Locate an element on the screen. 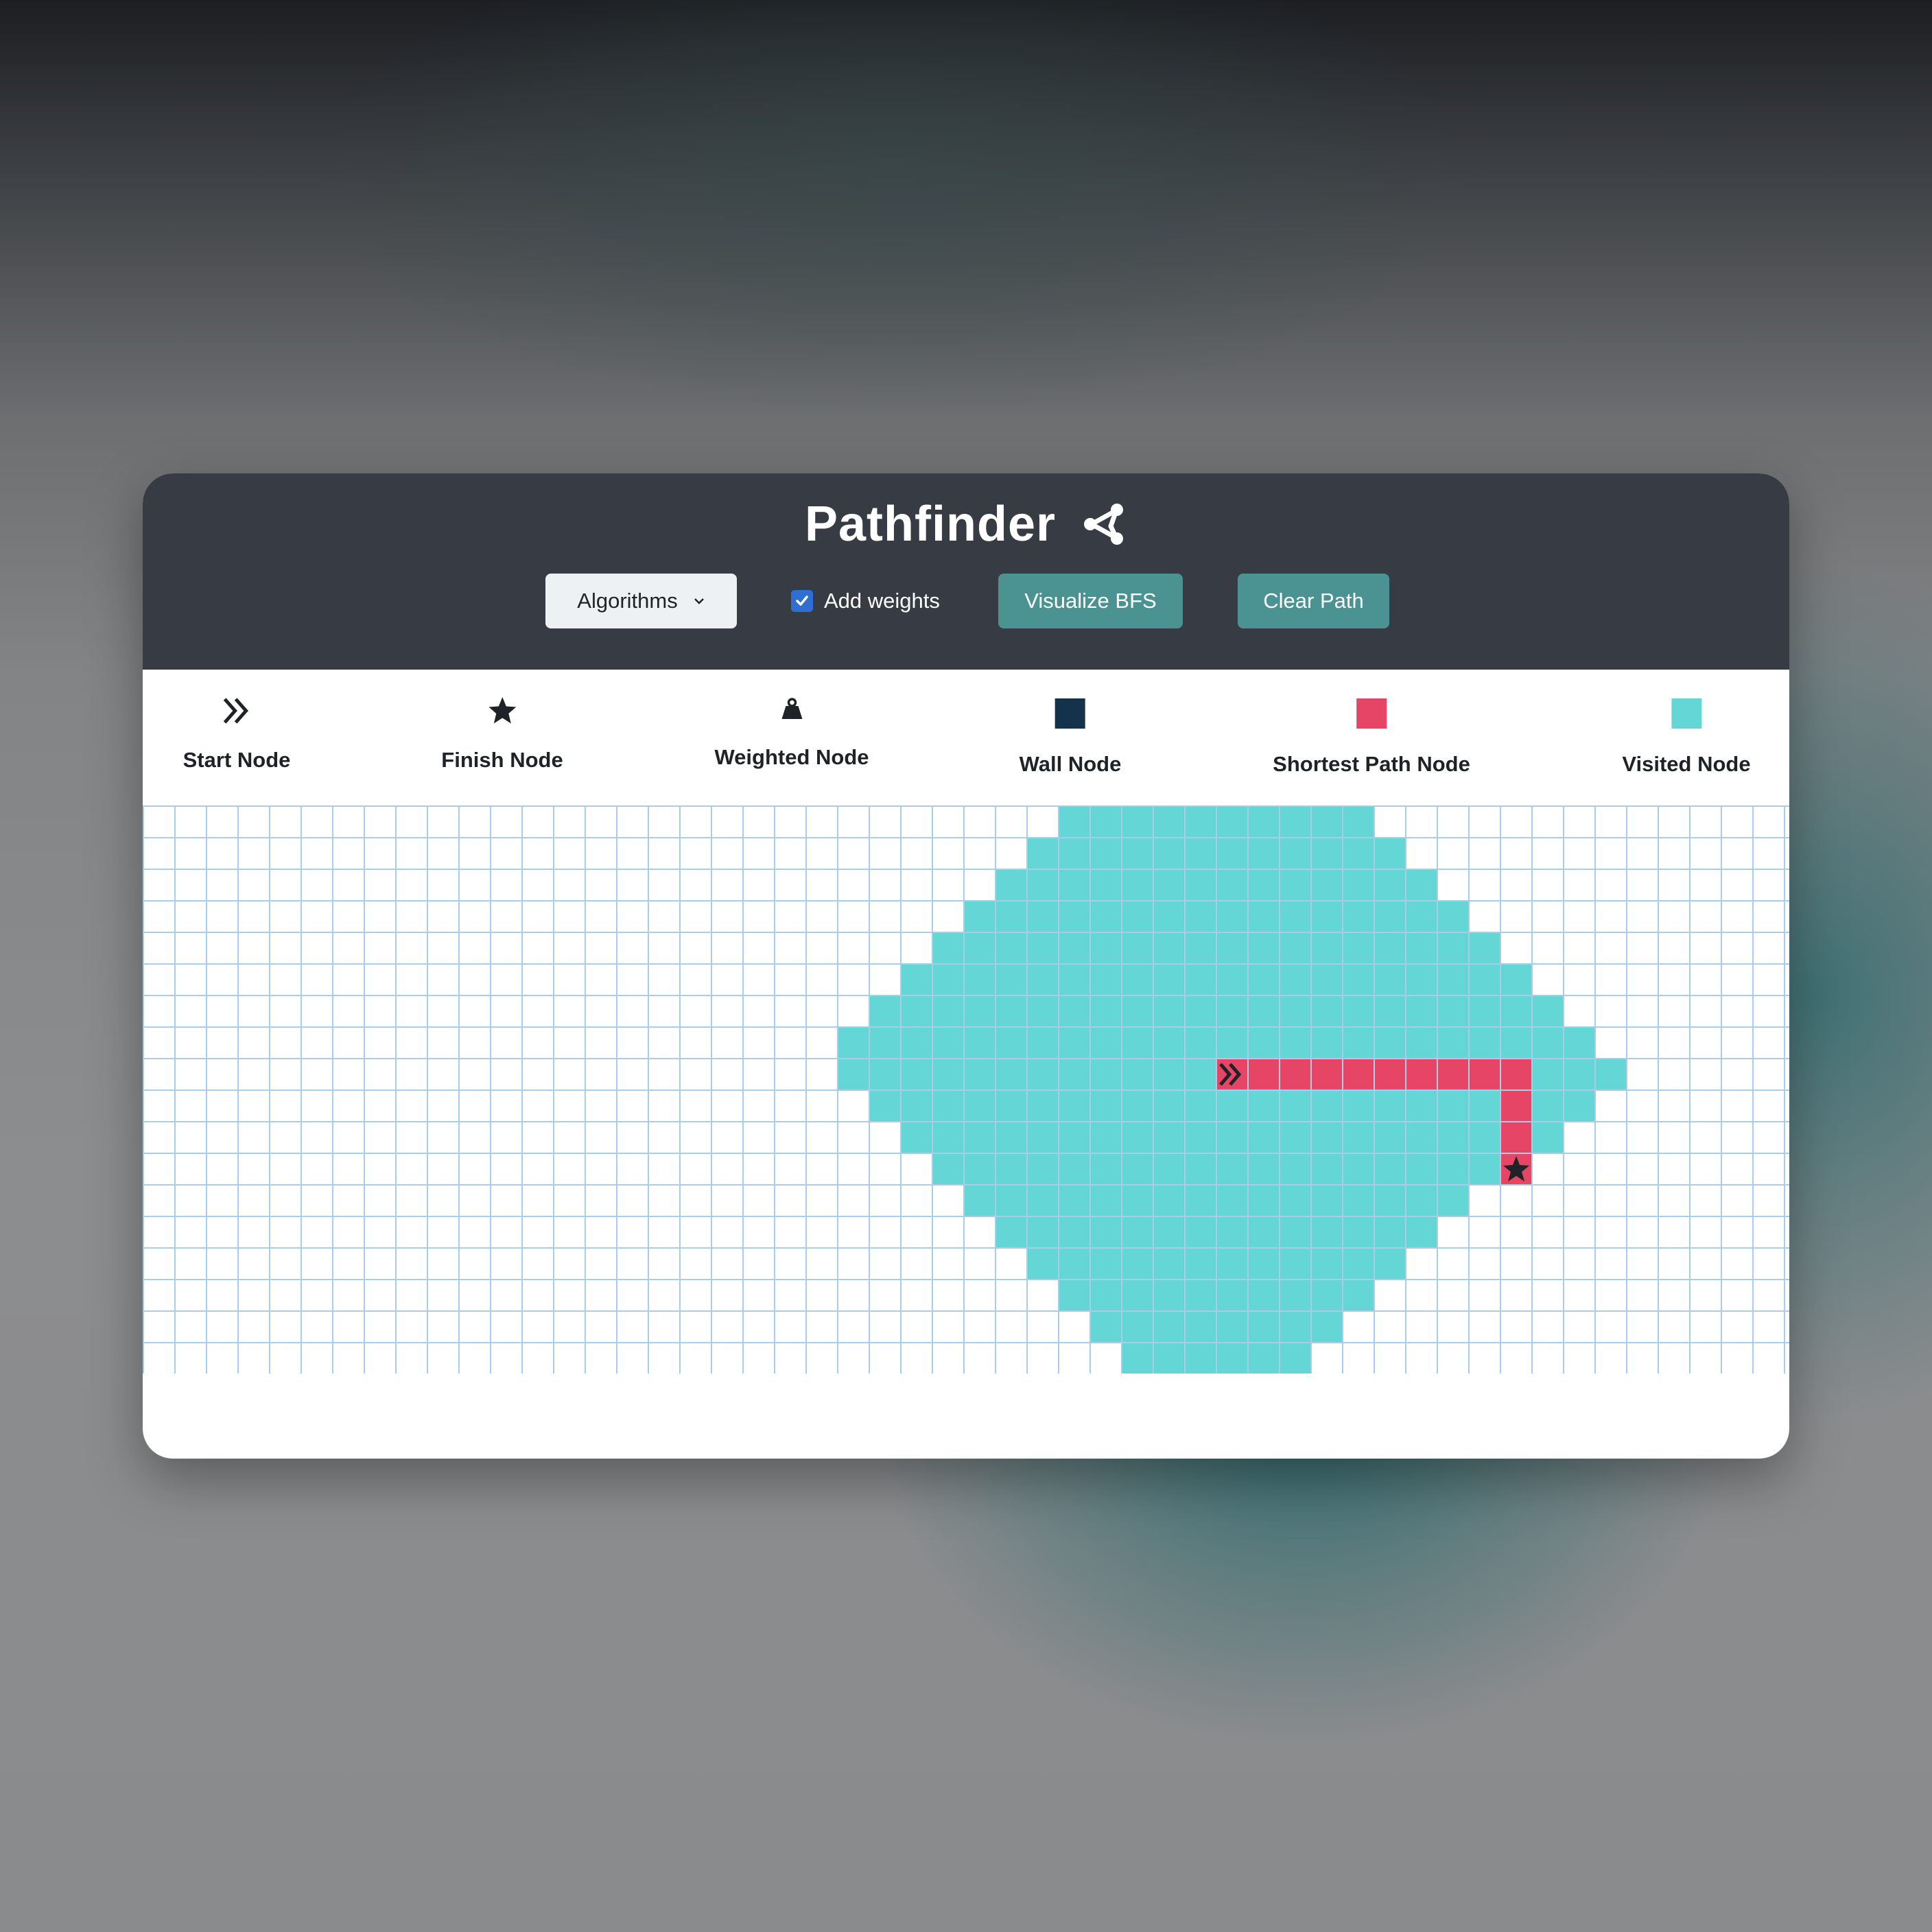 This screenshot has width=1932, height=1932. grid-cell-path is located at coordinates (1232, 1074).